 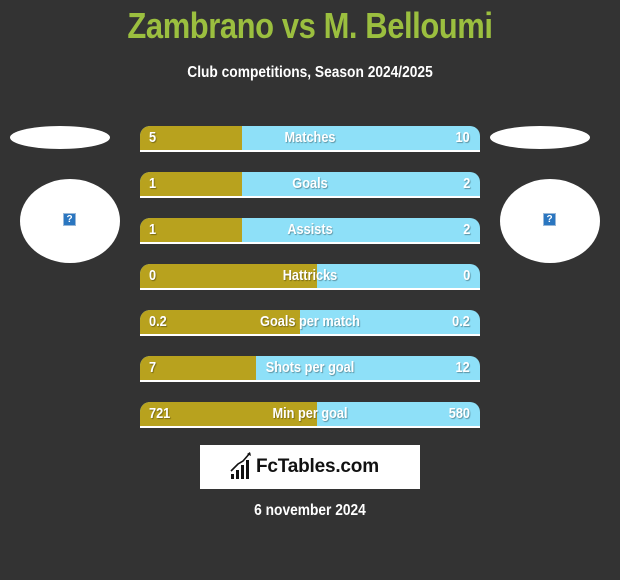 What do you see at coordinates (310, 510) in the screenshot?
I see `date-label: 6 november 2024` at bounding box center [310, 510].